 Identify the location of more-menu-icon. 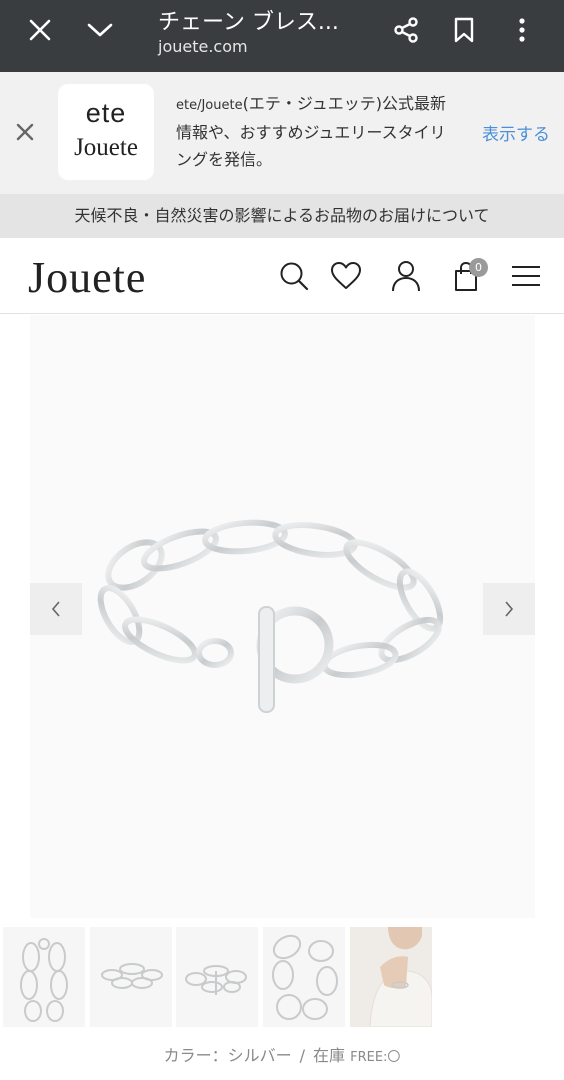
(522, 30).